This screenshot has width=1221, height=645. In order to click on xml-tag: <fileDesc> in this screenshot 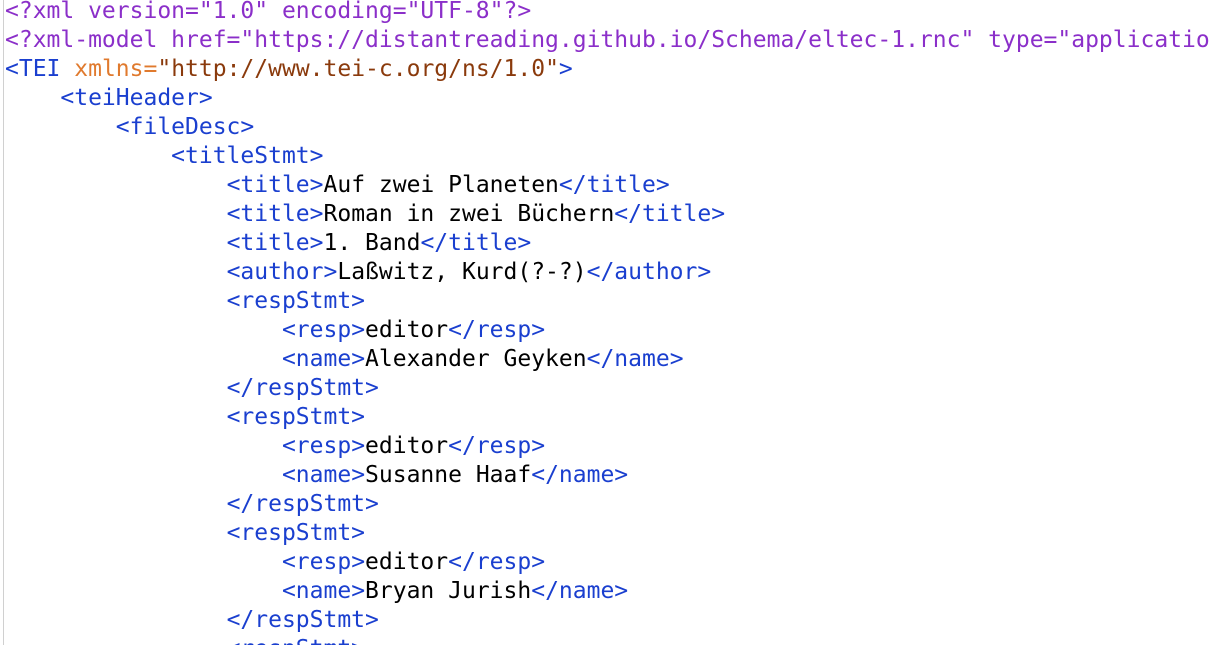, I will do `click(185, 127)`.